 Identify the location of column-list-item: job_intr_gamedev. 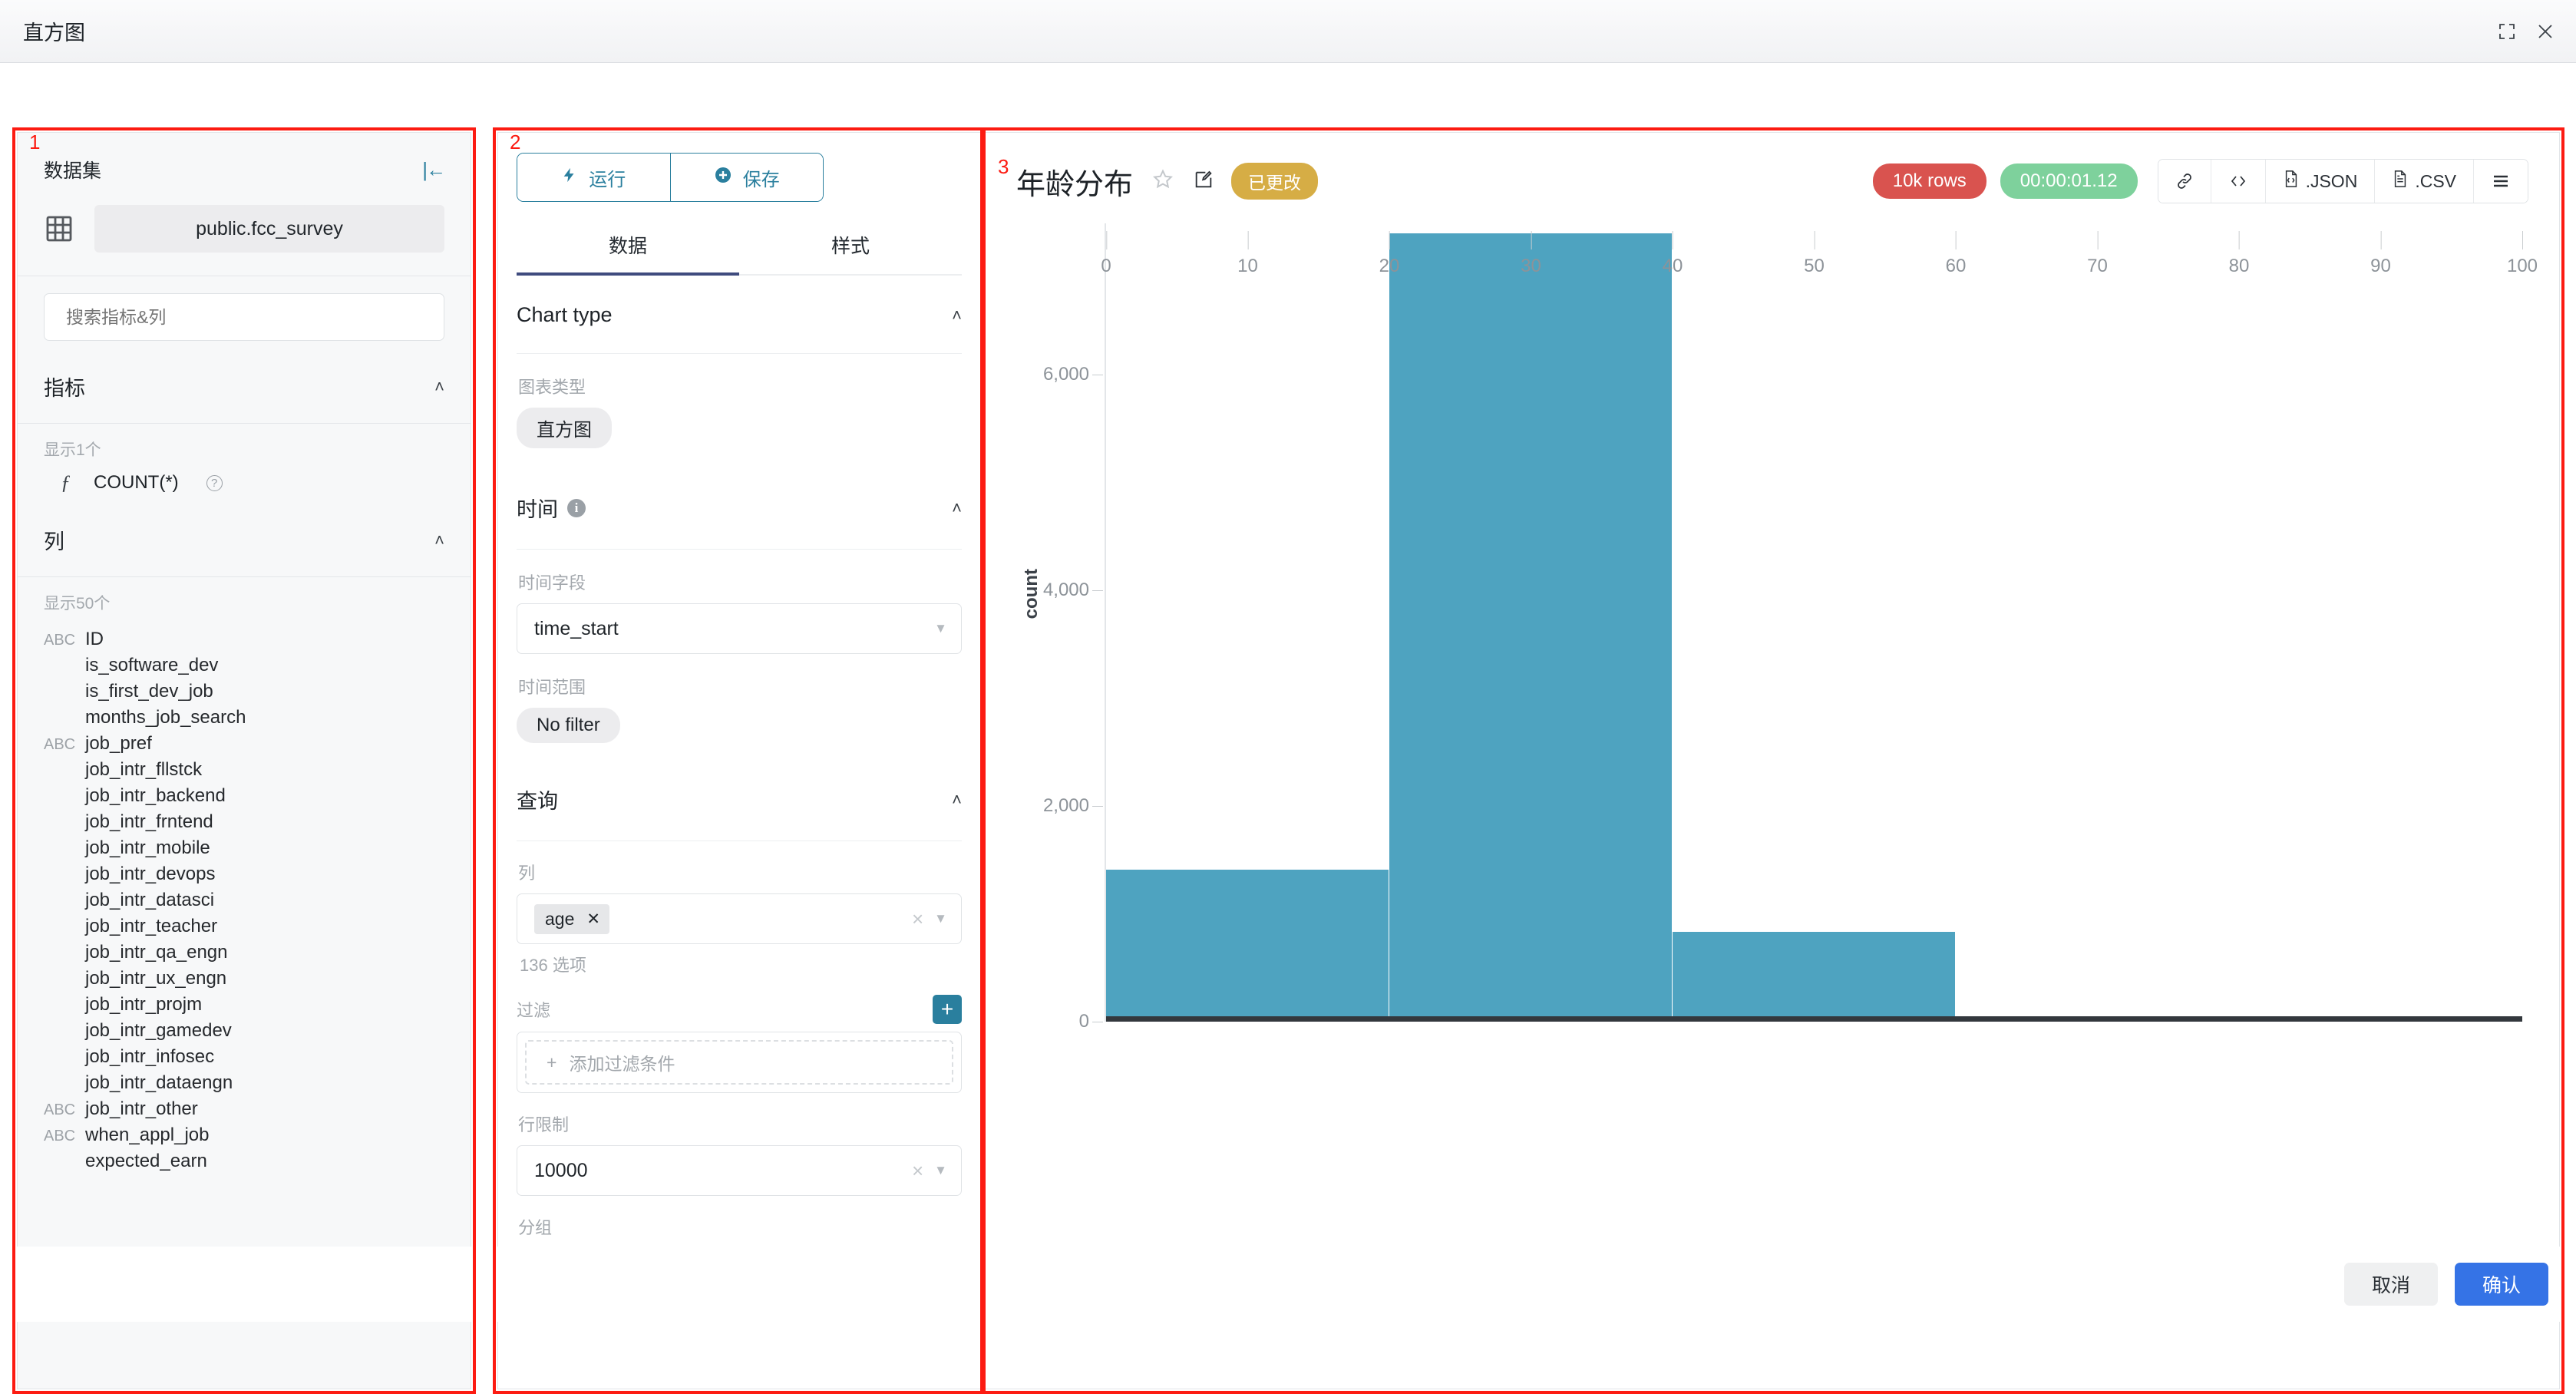
(244, 1031).